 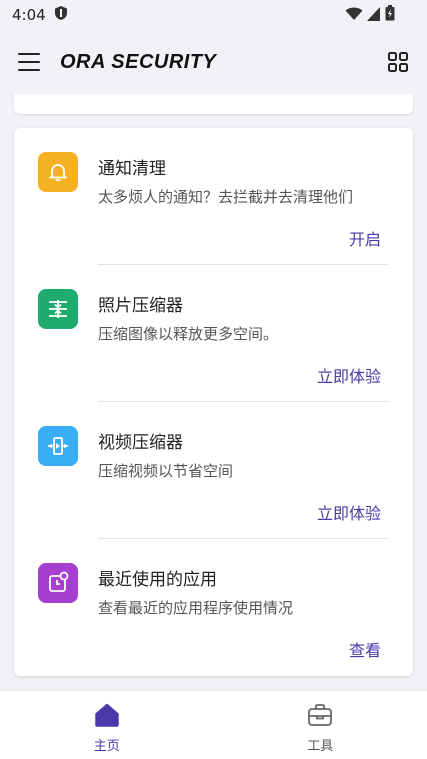 What do you see at coordinates (188, 334) in the screenshot?
I see `feature-description: 压缩图像以释放更多空间。` at bounding box center [188, 334].